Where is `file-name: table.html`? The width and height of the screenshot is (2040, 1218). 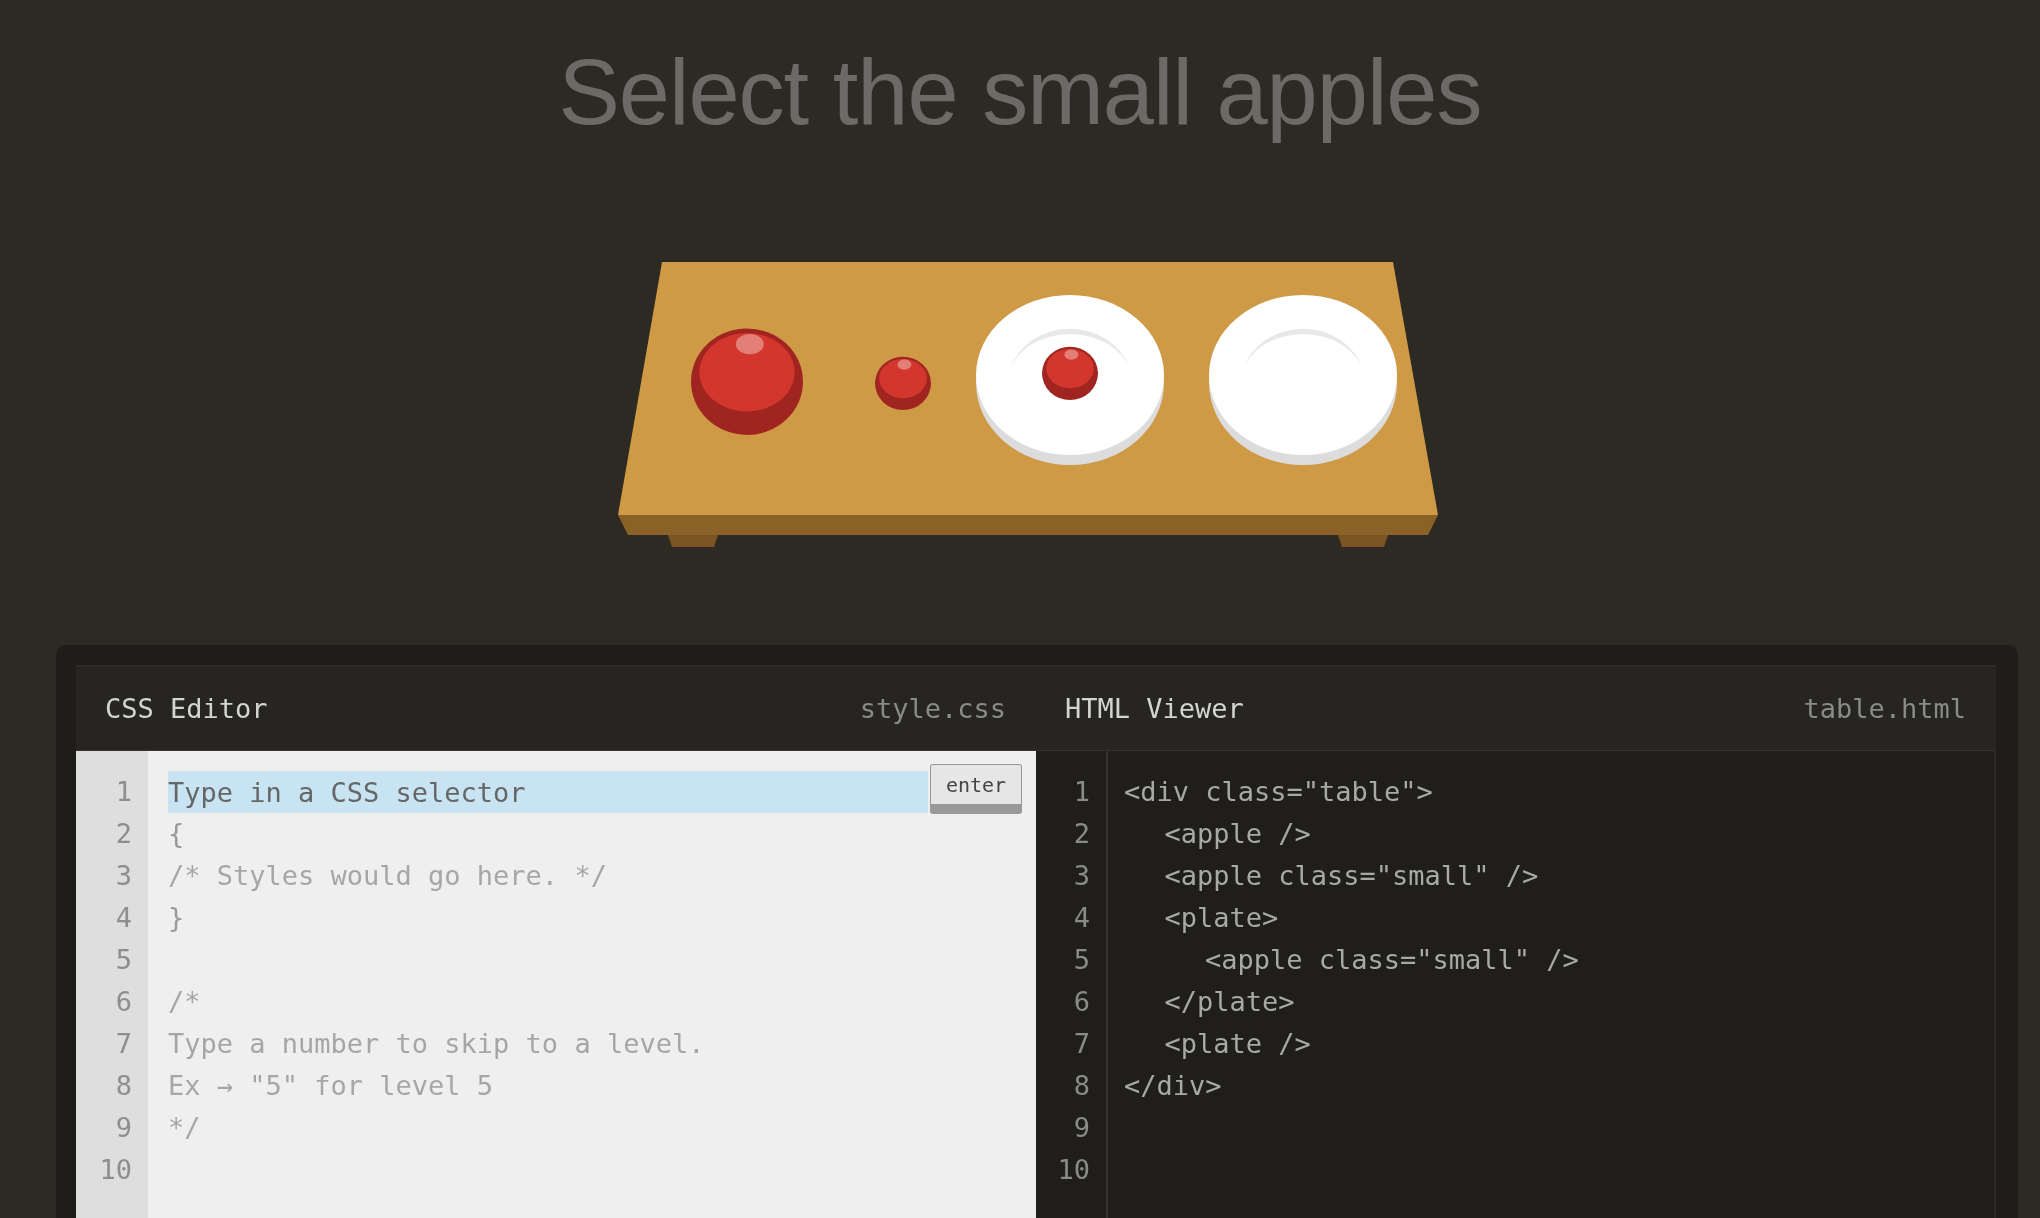 file-name: table.html is located at coordinates (1884, 708).